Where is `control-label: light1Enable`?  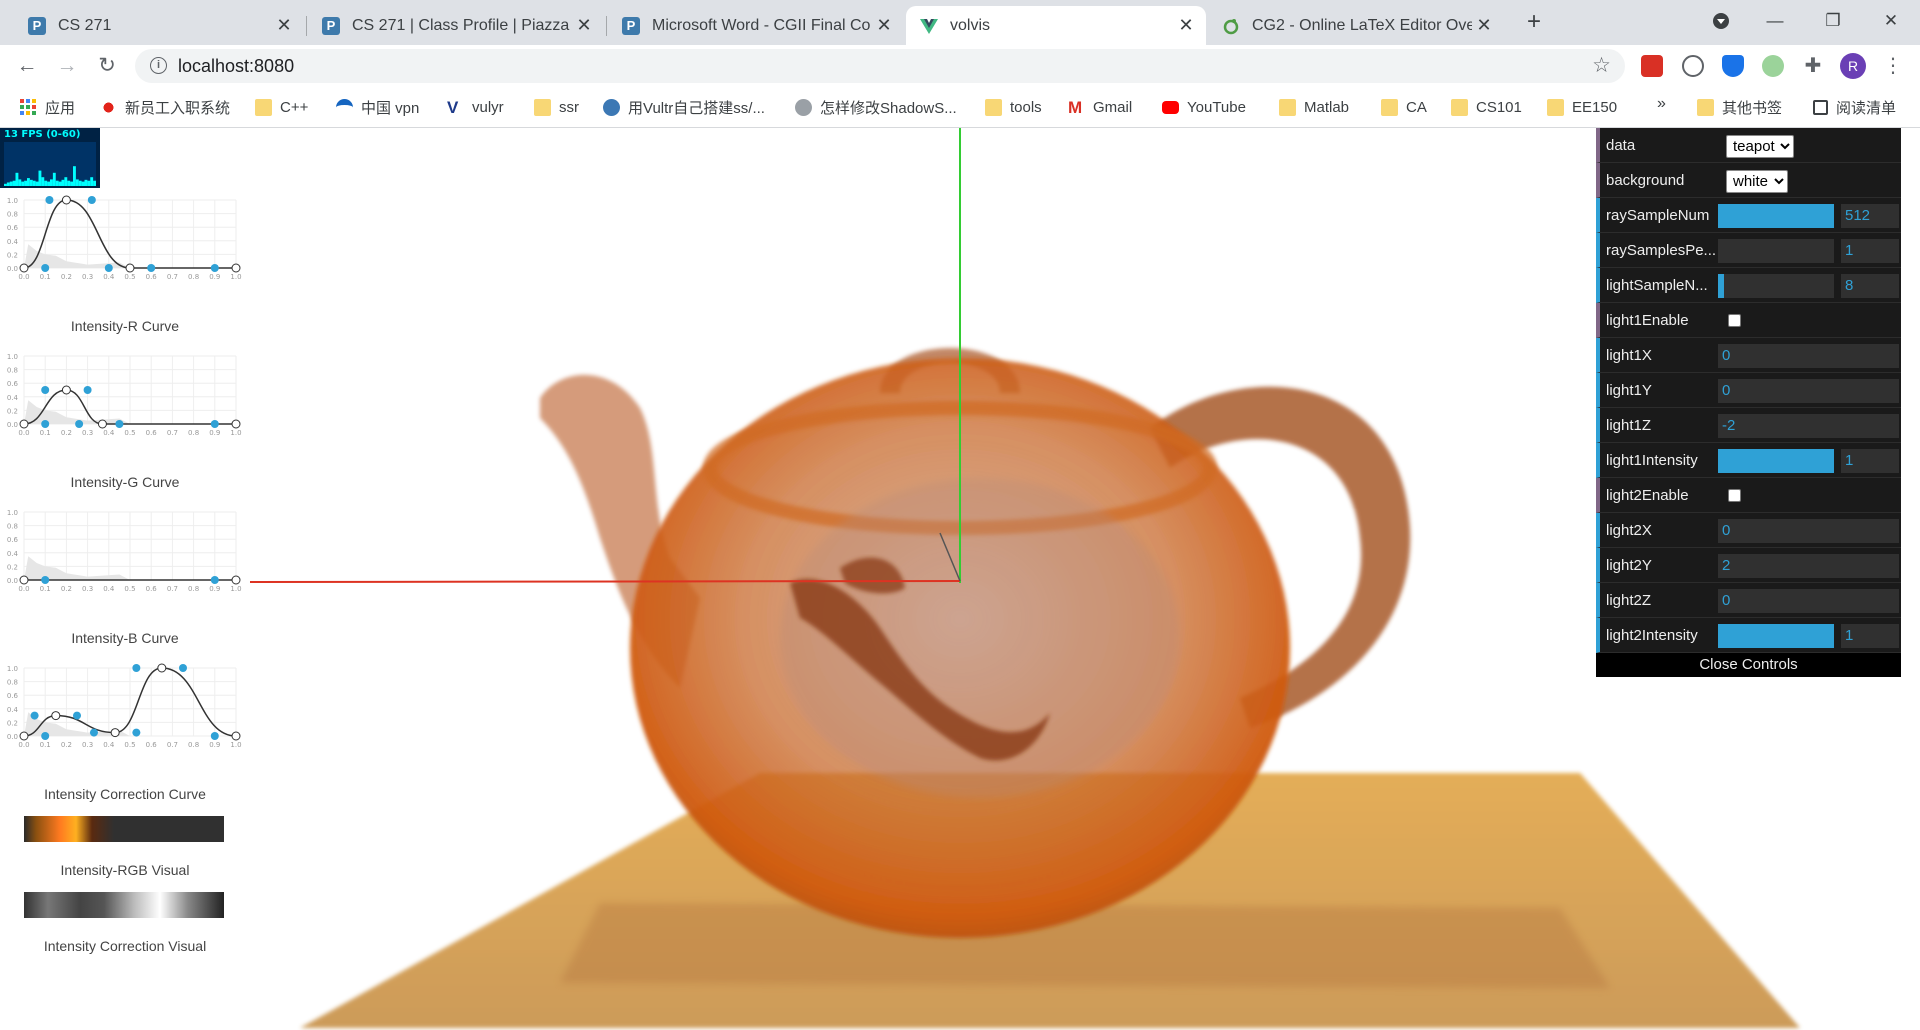
control-label: light1Enable is located at coordinates (1647, 320).